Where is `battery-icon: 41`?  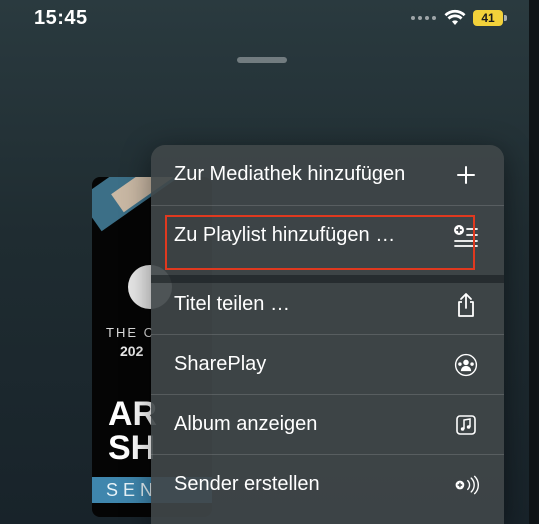
battery-icon: 41 is located at coordinates (488, 18).